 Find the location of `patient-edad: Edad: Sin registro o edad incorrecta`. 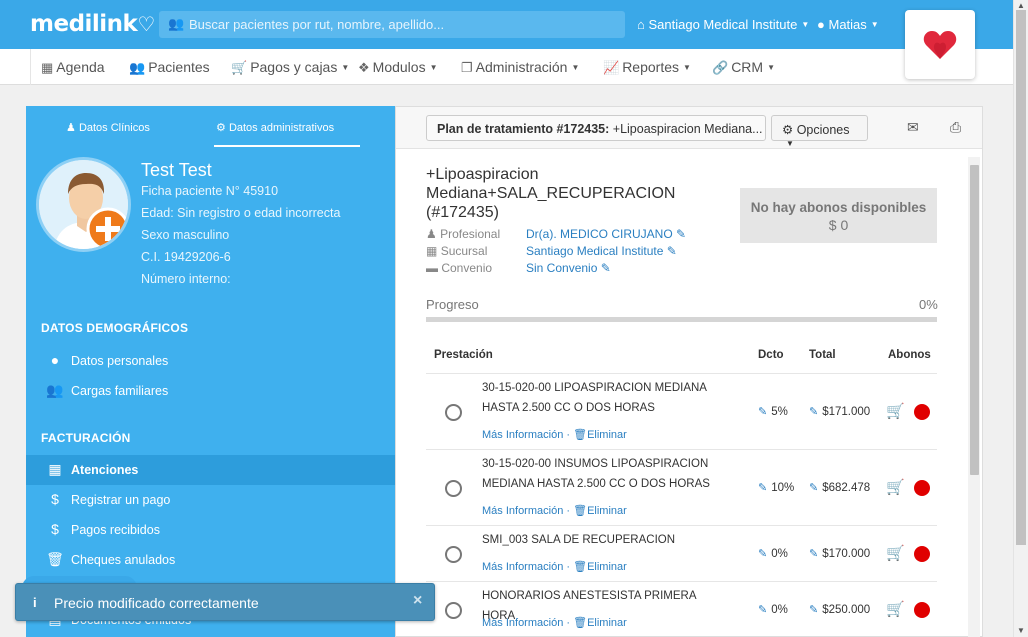

patient-edad: Edad: Sin registro o edad incorrecta is located at coordinates (241, 213).